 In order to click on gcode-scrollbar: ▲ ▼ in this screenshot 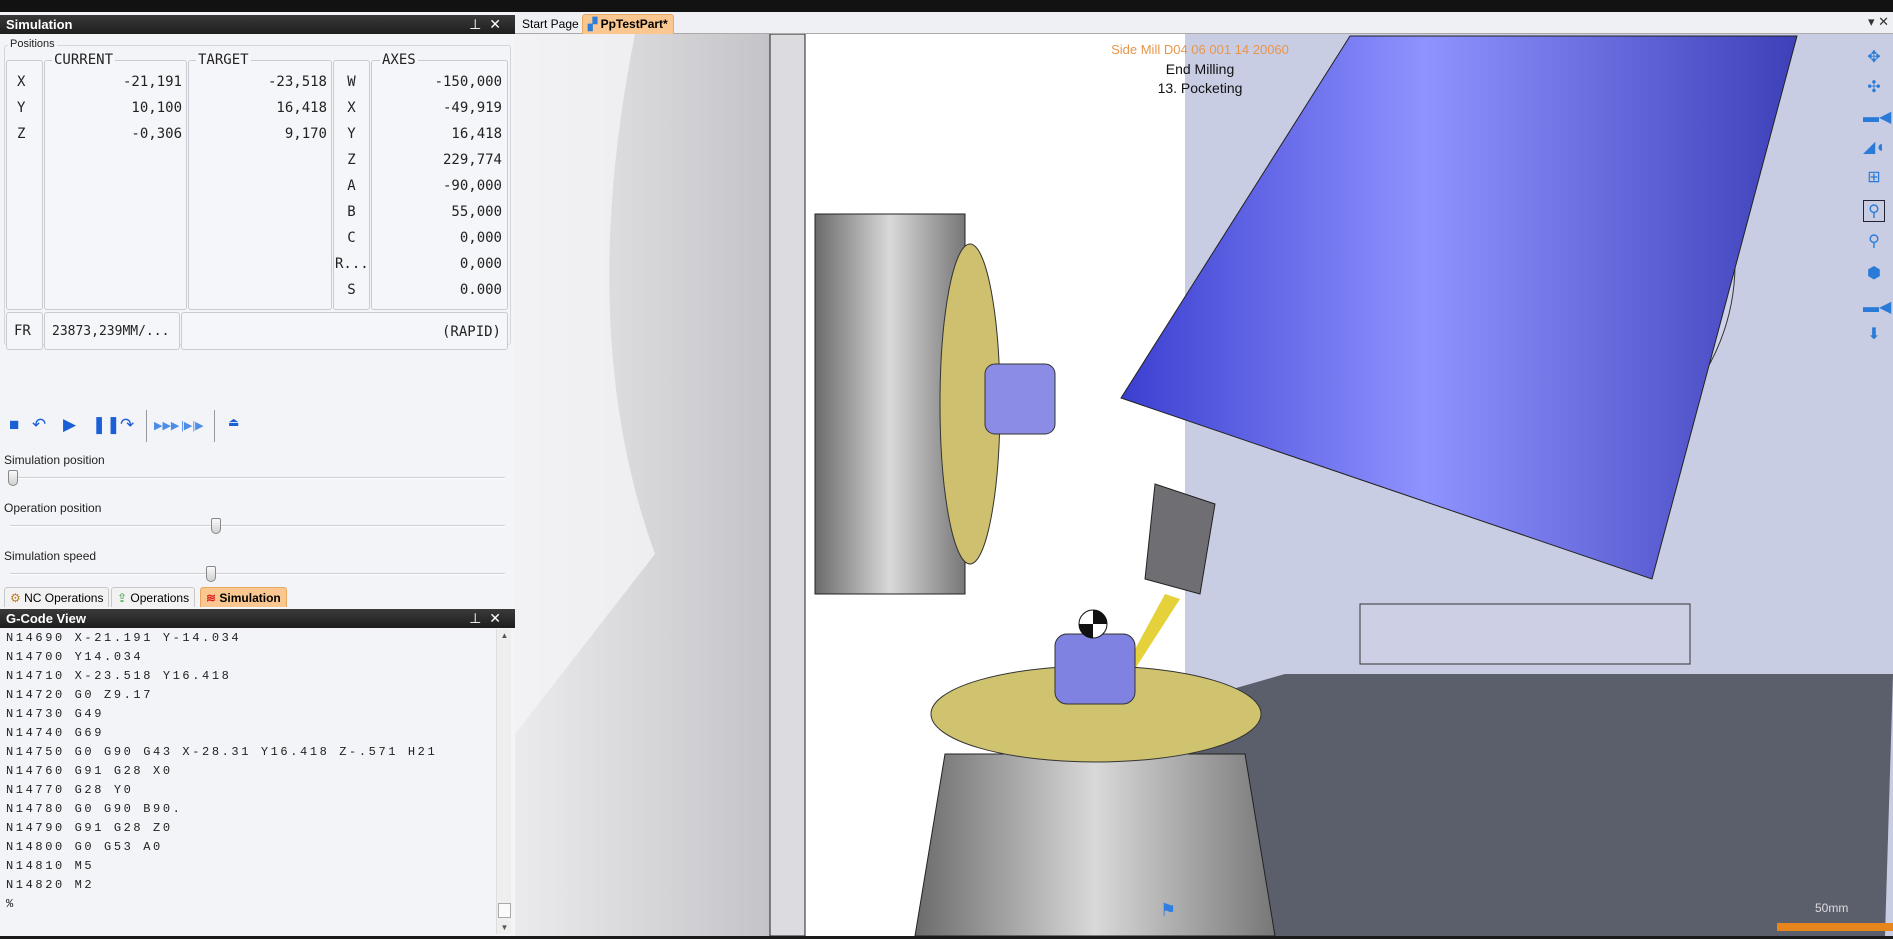, I will do `click(503, 781)`.